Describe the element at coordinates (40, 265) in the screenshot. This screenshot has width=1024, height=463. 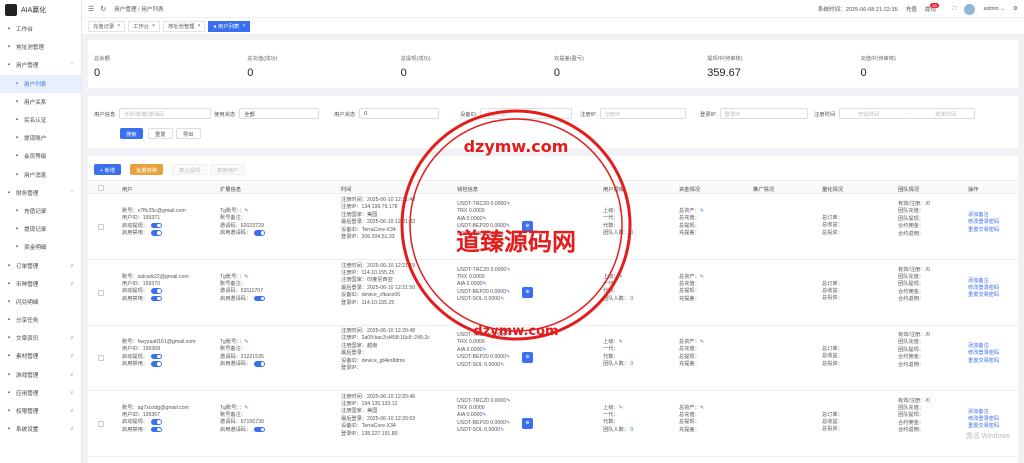
I see `menu-item-13: ▪ 订单管理 v` at that location.